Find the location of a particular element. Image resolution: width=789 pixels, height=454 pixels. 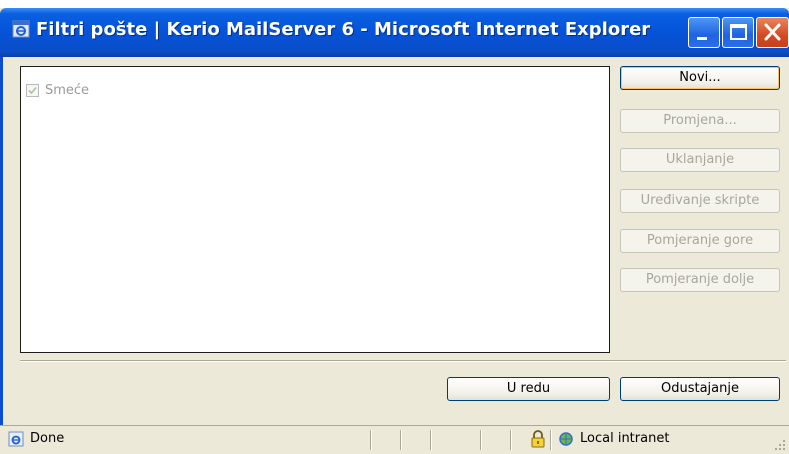

local-intranet-icon is located at coordinates (566, 439).